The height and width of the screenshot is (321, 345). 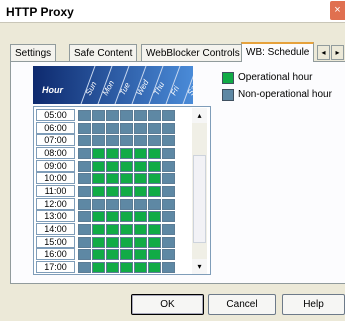 What do you see at coordinates (337, 10) in the screenshot?
I see `close-button: ×` at bounding box center [337, 10].